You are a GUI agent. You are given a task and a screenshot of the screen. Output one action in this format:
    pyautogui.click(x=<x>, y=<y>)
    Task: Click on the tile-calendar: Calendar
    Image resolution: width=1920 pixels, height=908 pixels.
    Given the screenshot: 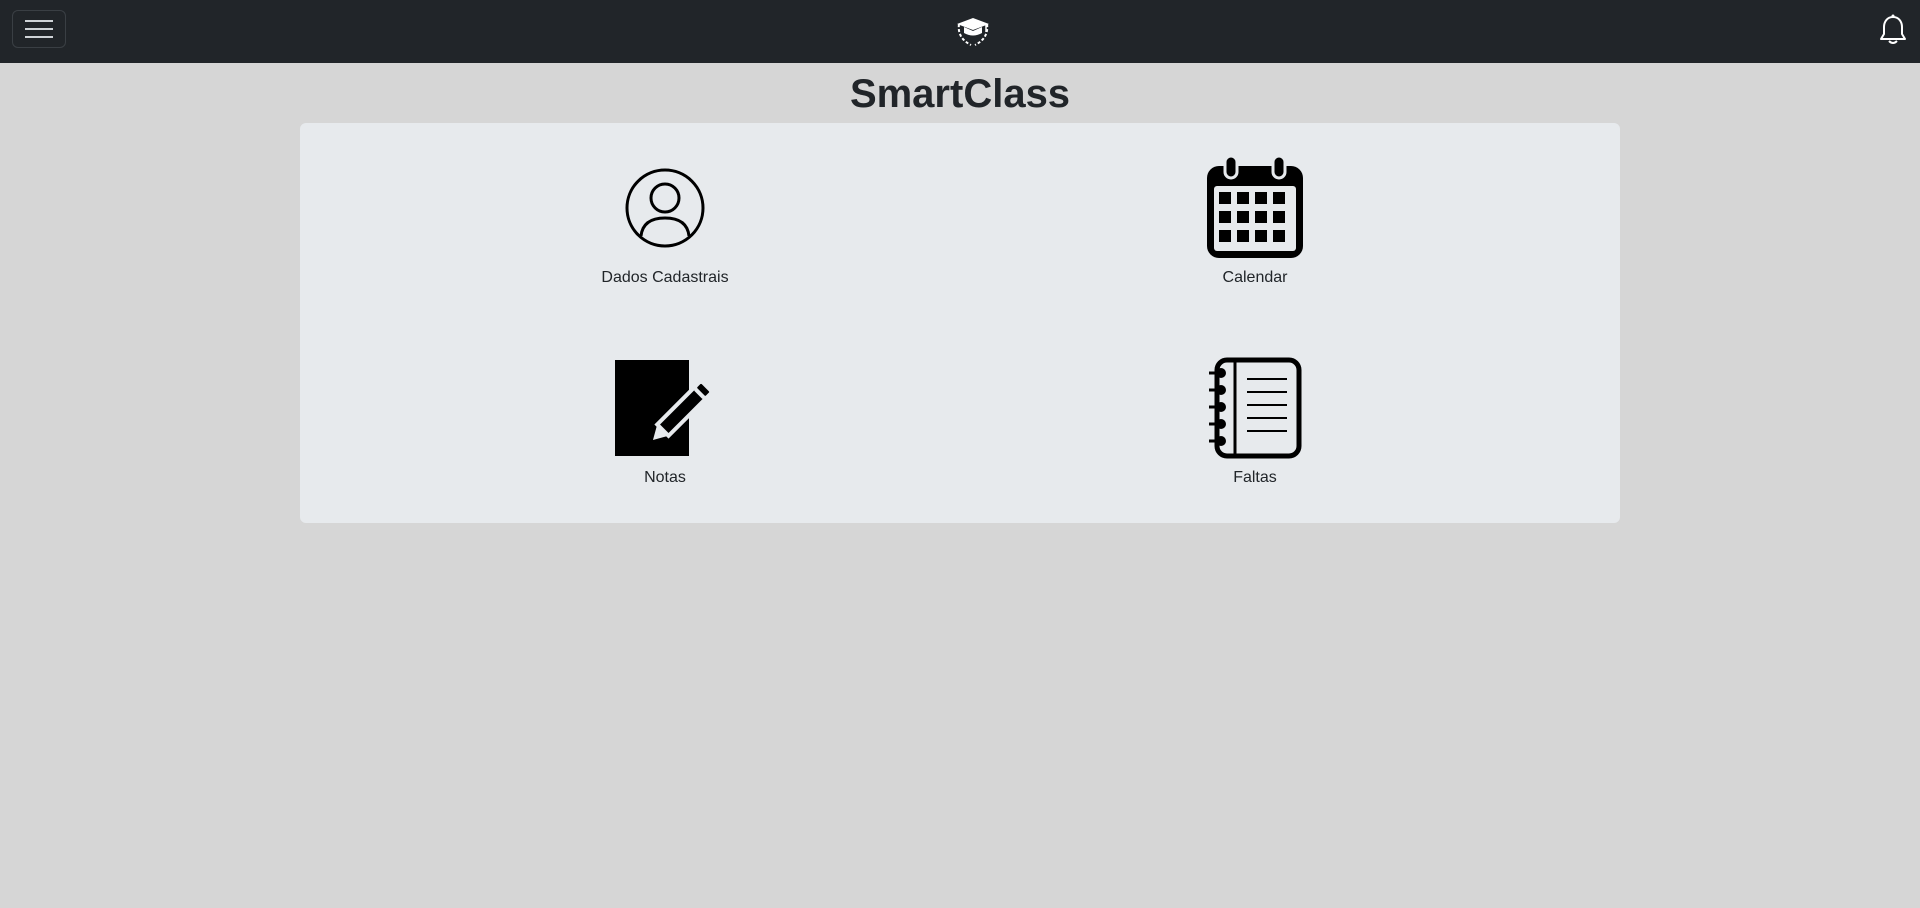 What is the action you would take?
    pyautogui.click(x=1255, y=233)
    